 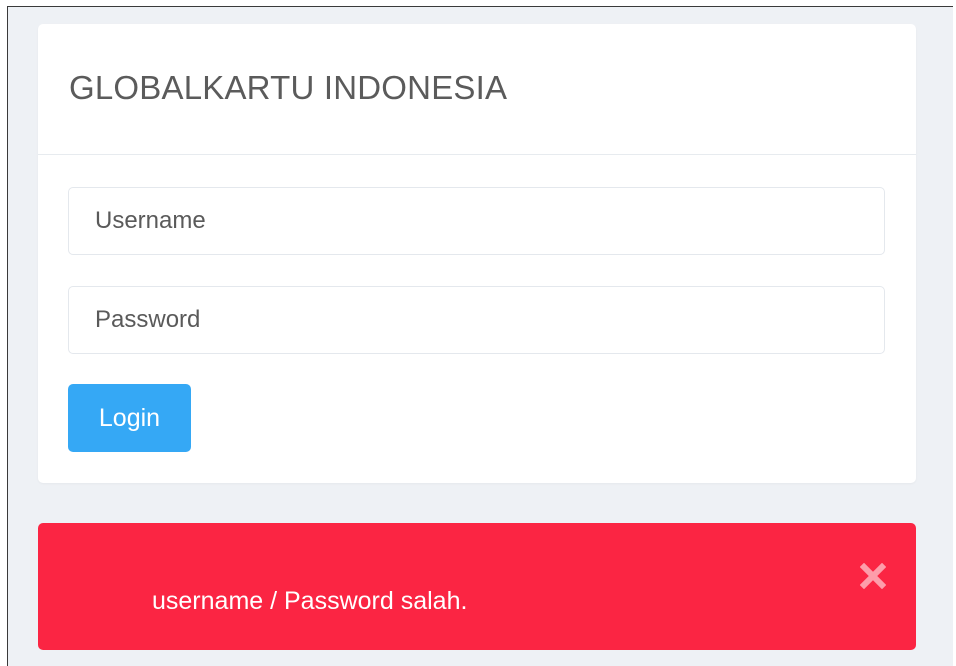 I want to click on error-message: username / Password salah., so click(x=310, y=601).